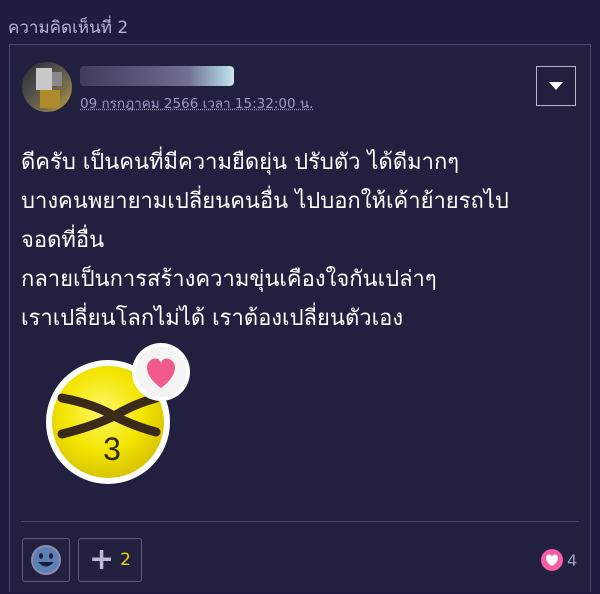  What do you see at coordinates (112, 449) in the screenshot?
I see `sticker-number: 3` at bounding box center [112, 449].